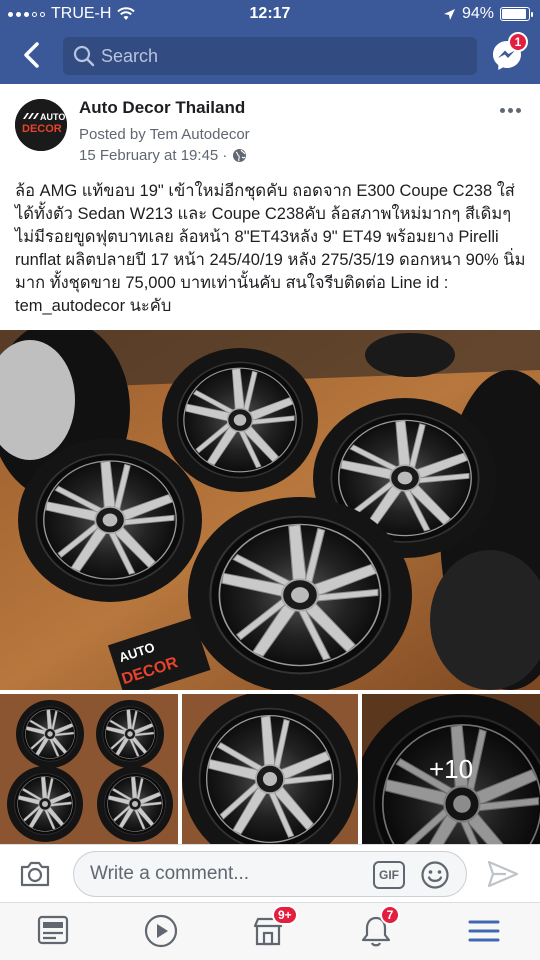 This screenshot has width=540, height=960. I want to click on post-author: Auto Decor Thailand, so click(162, 108).